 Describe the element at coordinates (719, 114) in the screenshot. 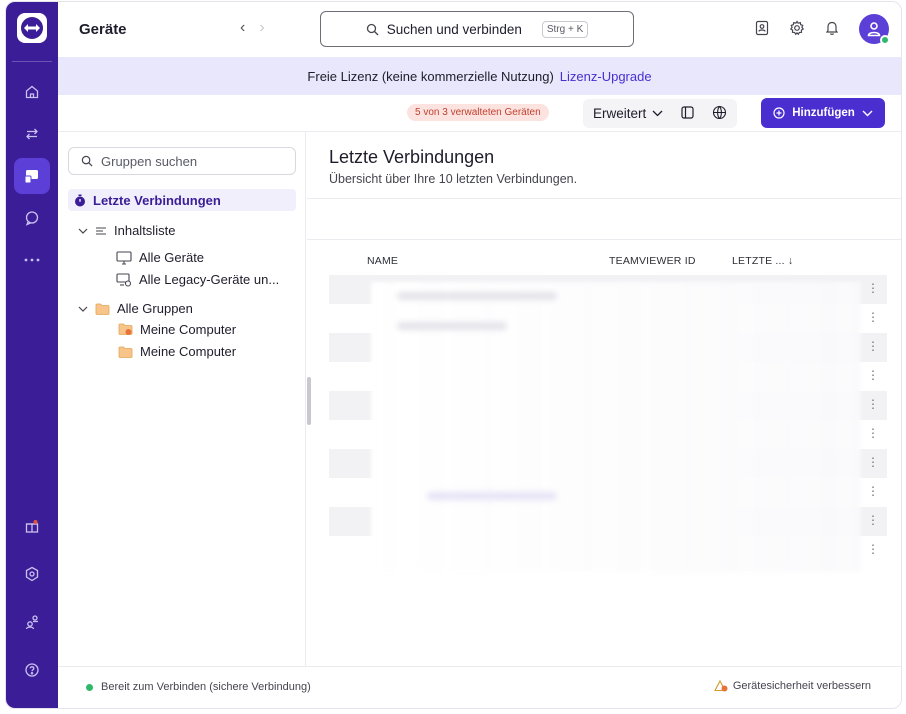

I see `globe-icon` at that location.